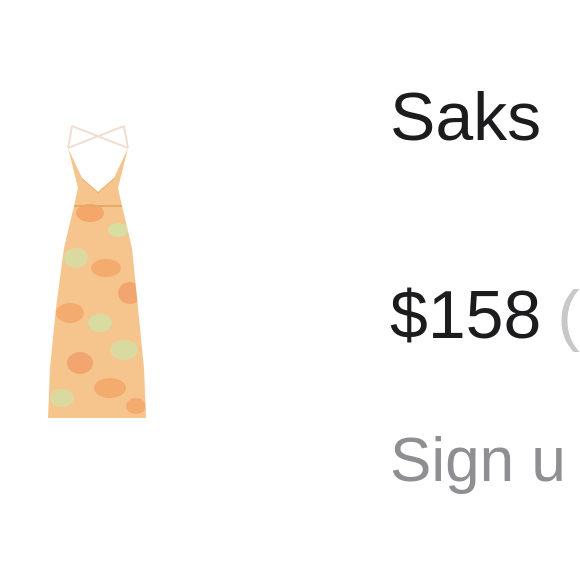  I want to click on product-price: $158, so click(466, 315).